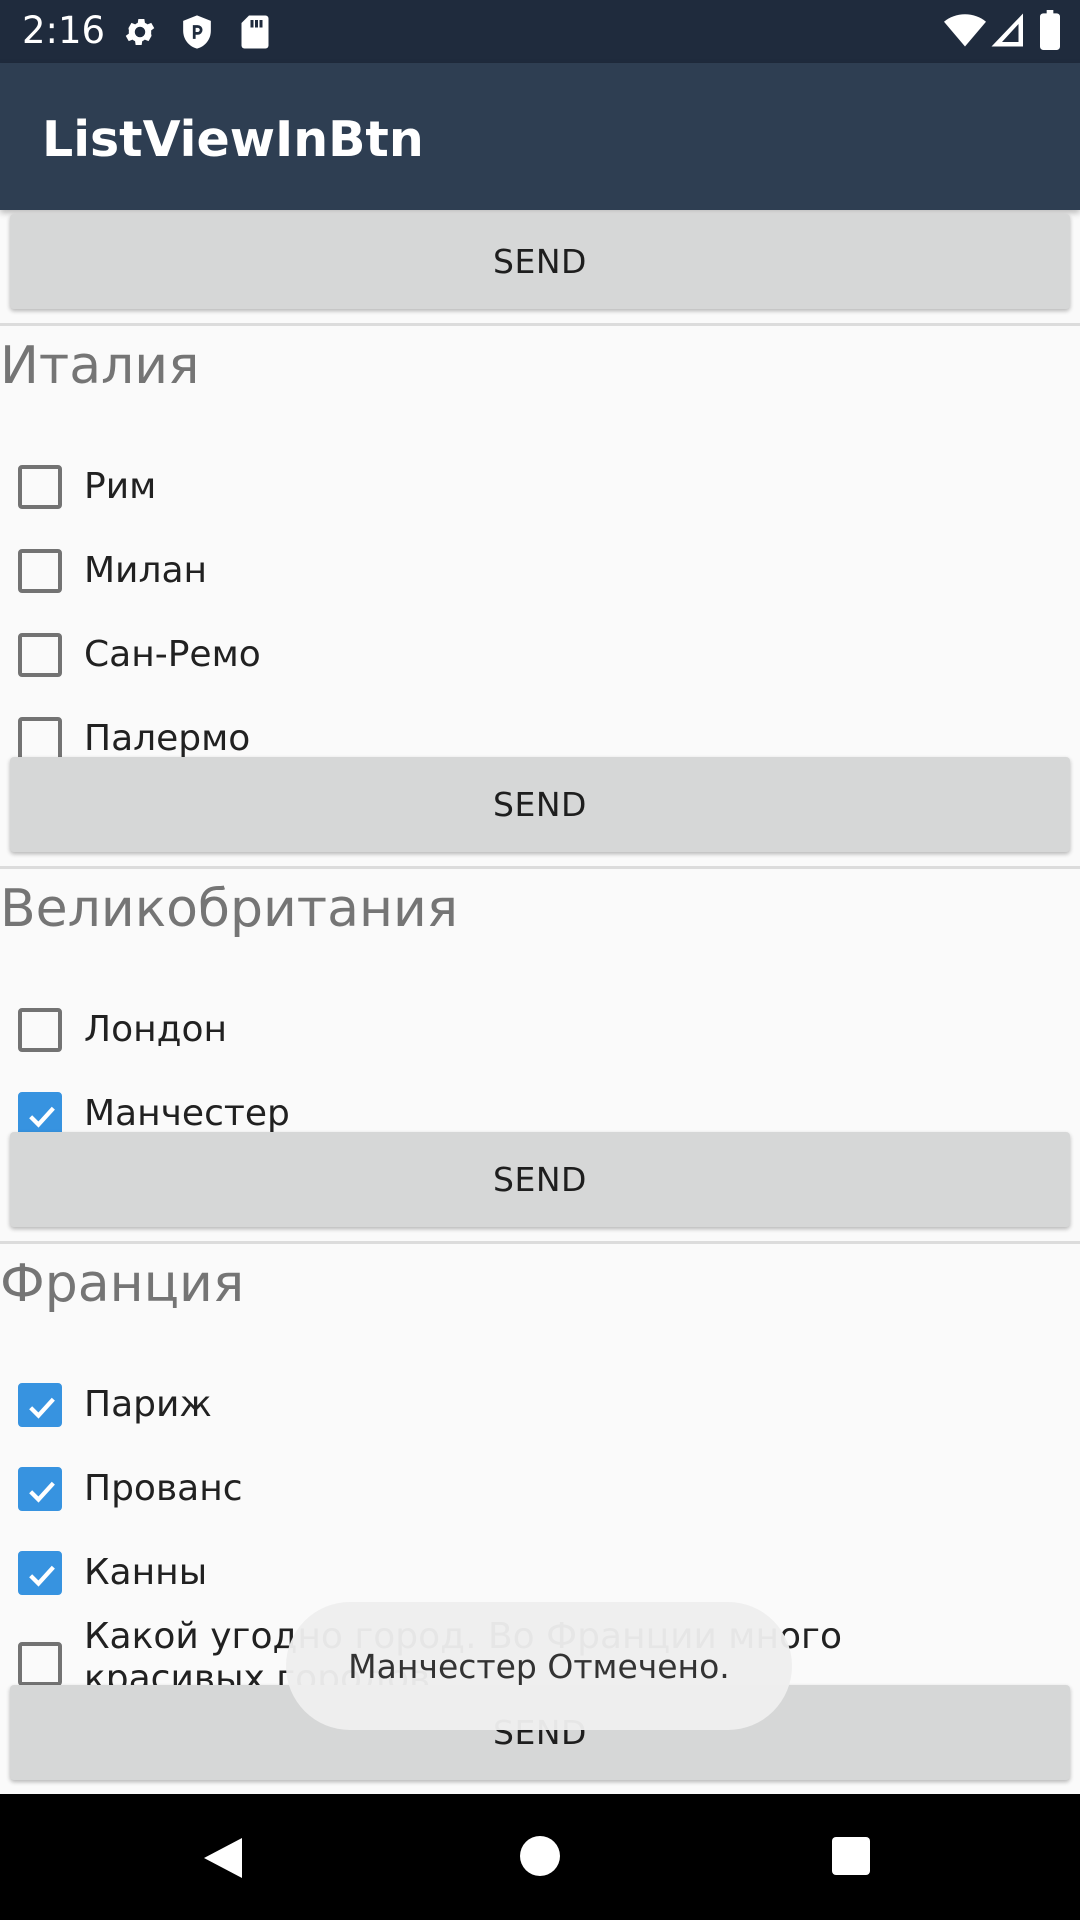  I want to click on gear-icon, so click(140, 34).